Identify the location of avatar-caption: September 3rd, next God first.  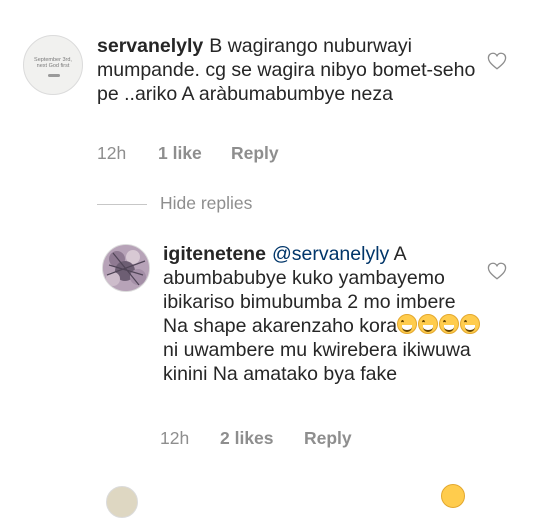
(53, 63).